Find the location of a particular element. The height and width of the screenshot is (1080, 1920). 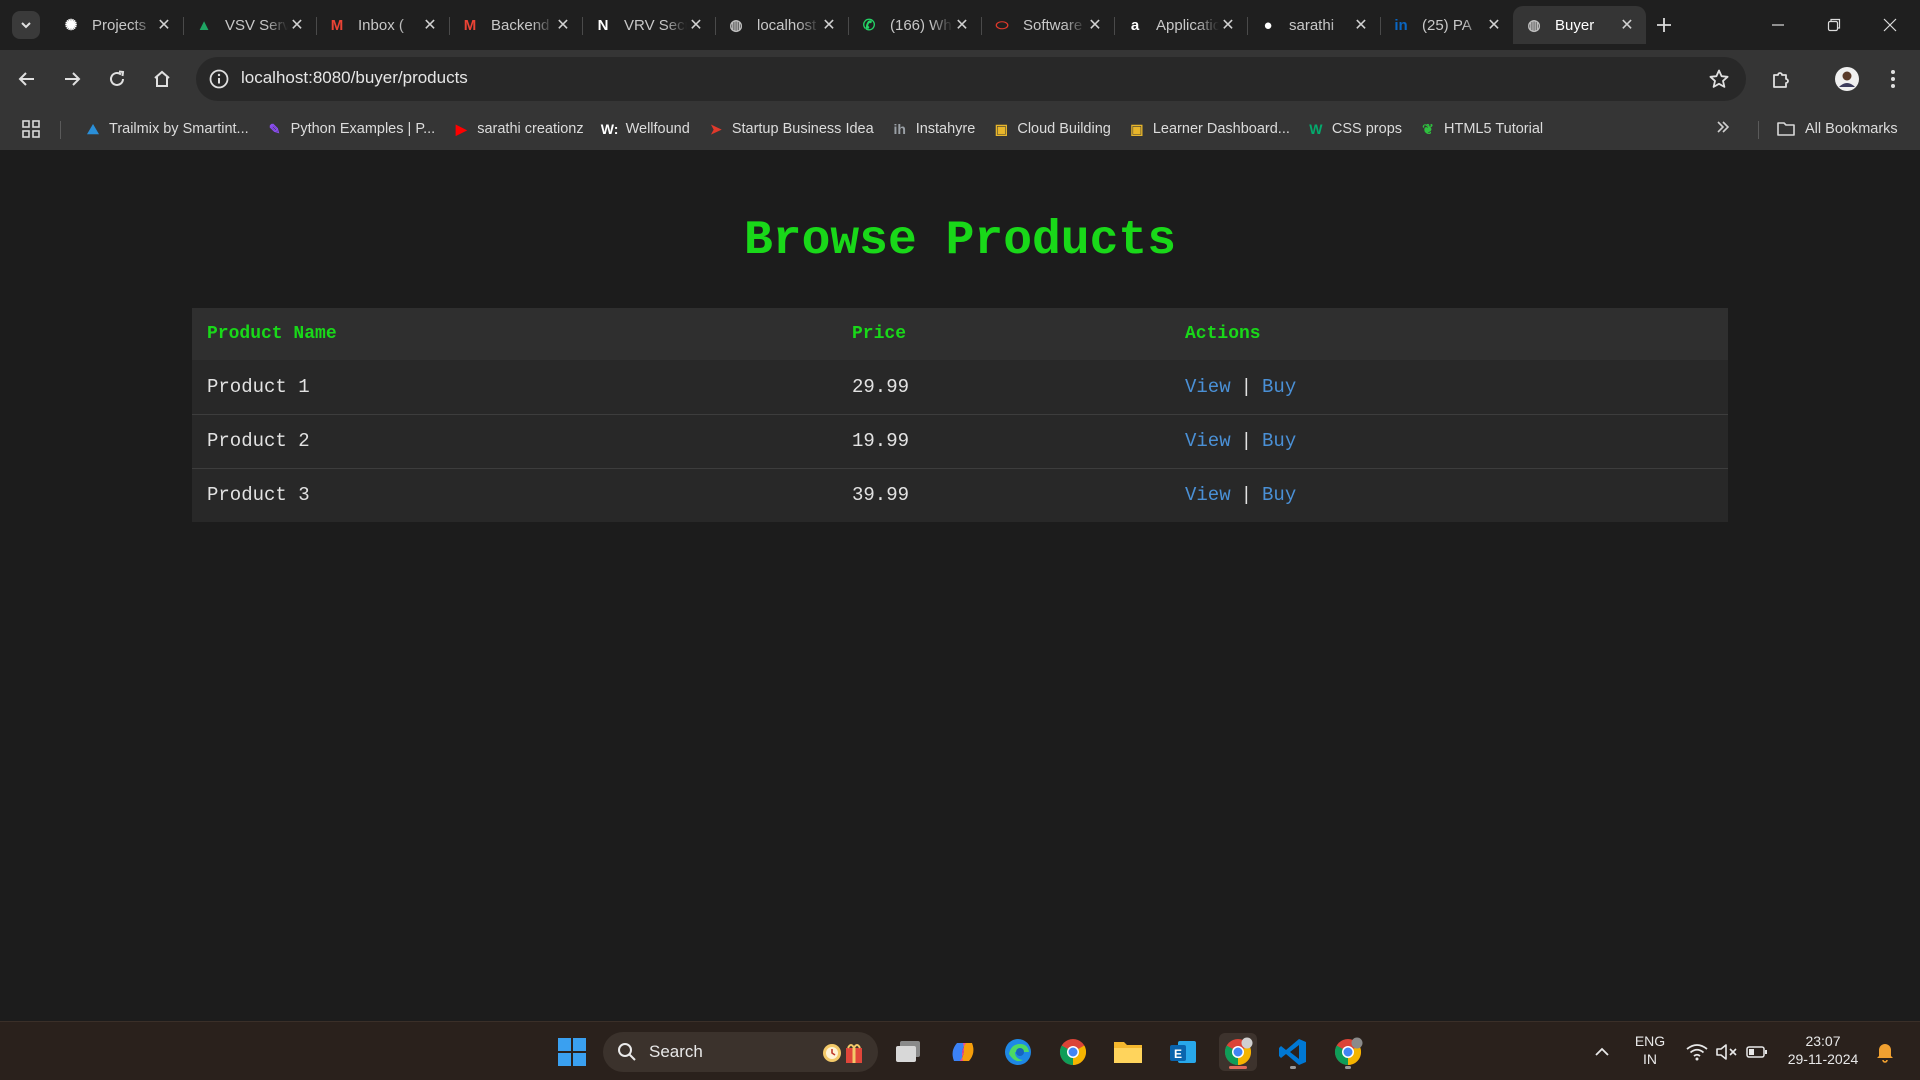

tab-title: VSV Services is located at coordinates (256, 25).